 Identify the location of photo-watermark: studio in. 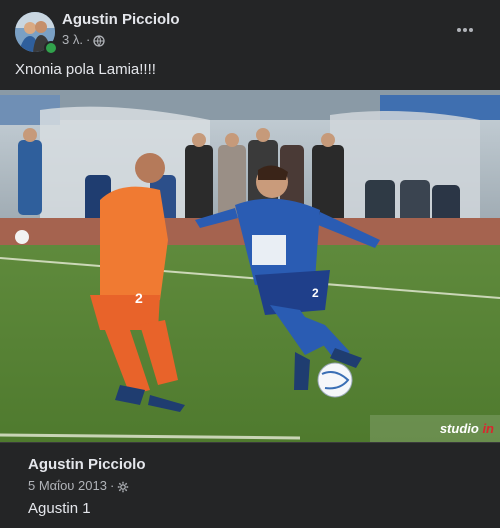
(467, 428).